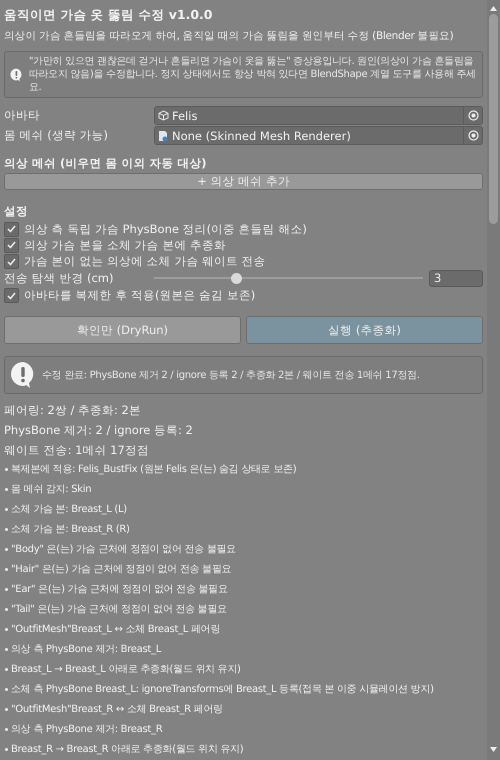 The image size is (500, 760). Describe the element at coordinates (109, 15) in the screenshot. I see `window-title: 움직이면 가슴 옷 뚫림 수정 v1.0.0` at that location.